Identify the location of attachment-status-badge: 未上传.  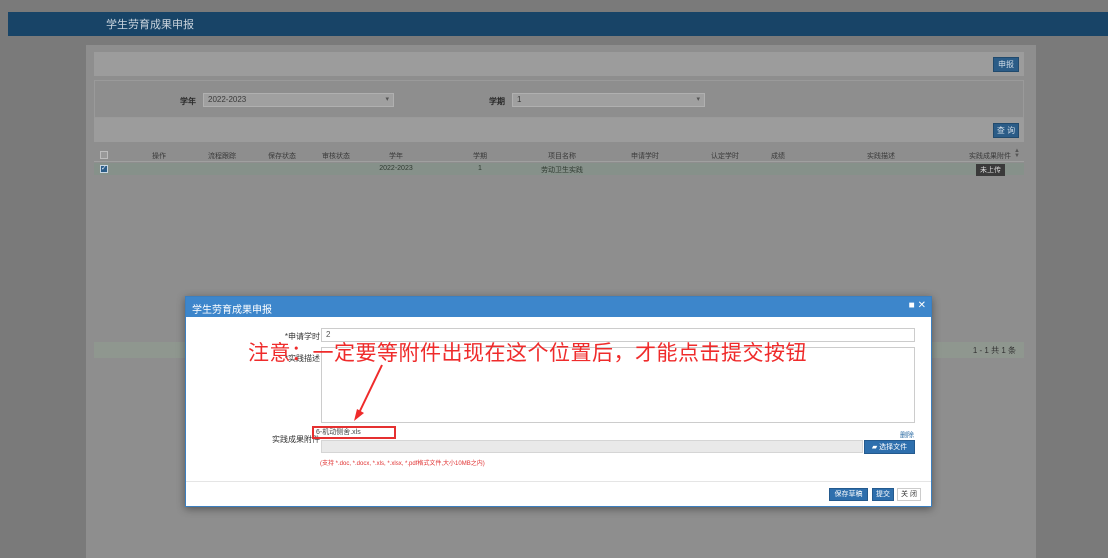
(990, 170).